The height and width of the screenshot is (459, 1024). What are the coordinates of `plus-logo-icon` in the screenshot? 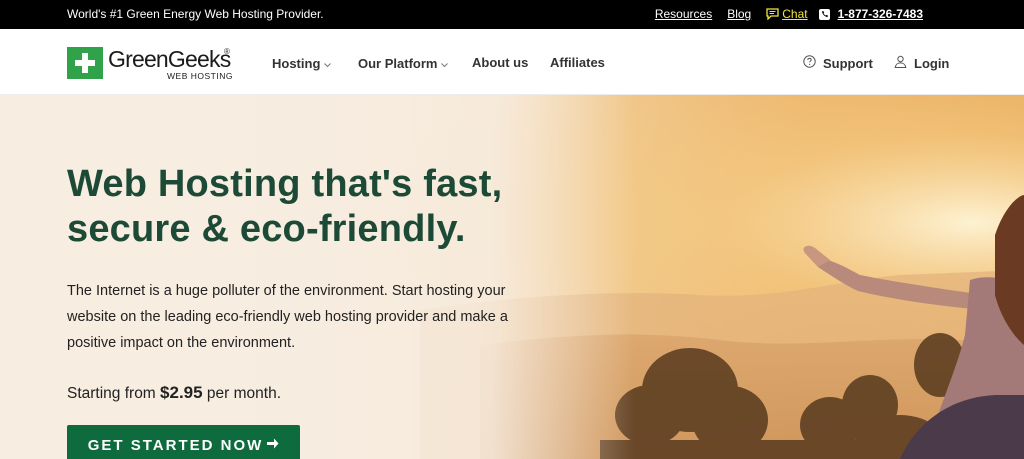 It's located at (85, 63).